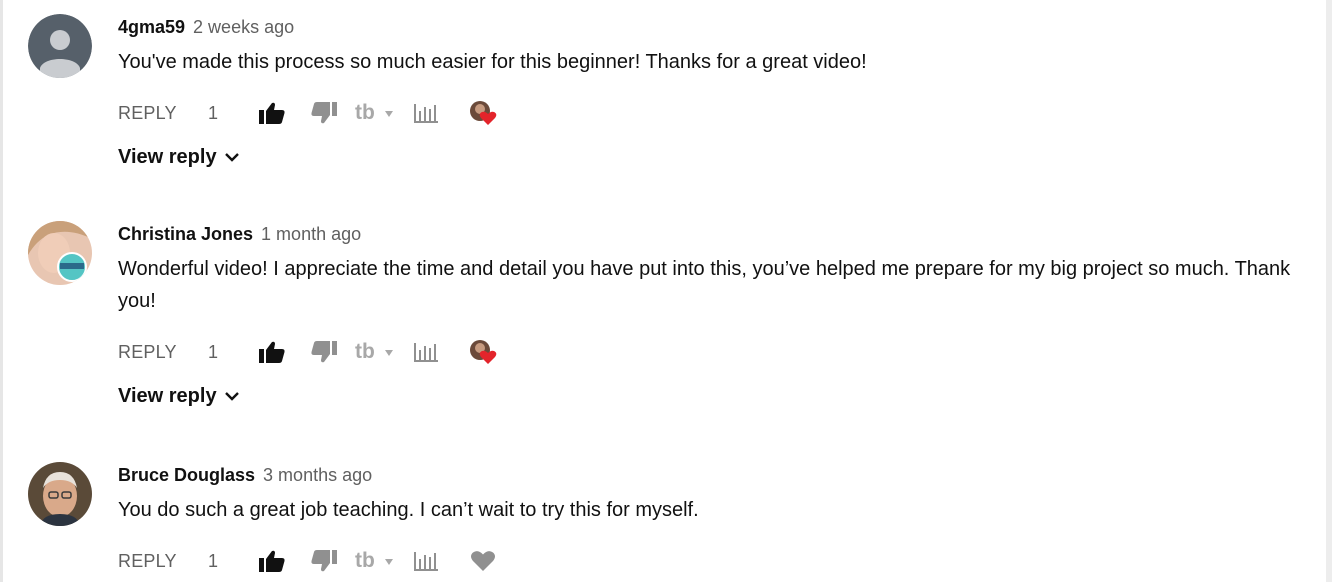  Describe the element at coordinates (311, 234) in the screenshot. I see `comment-time: 1 month ago` at that location.